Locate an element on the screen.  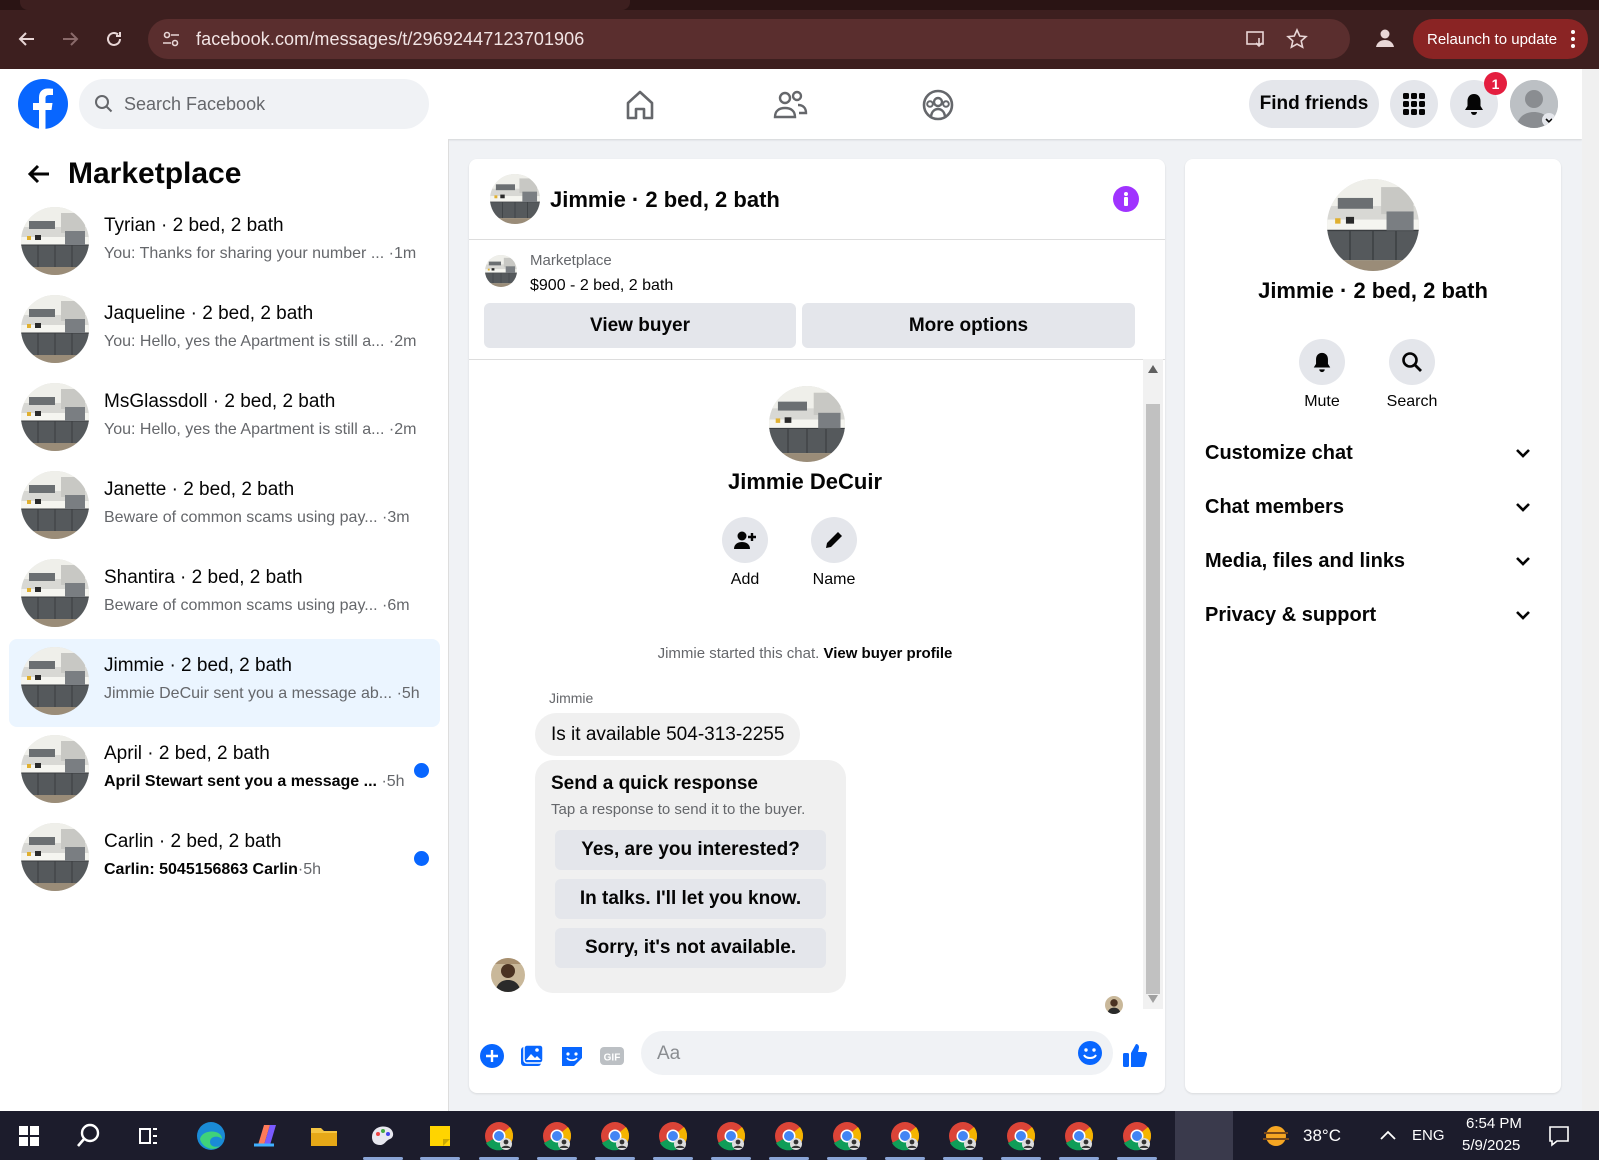
file-explorer-icon is located at coordinates (324, 1136).